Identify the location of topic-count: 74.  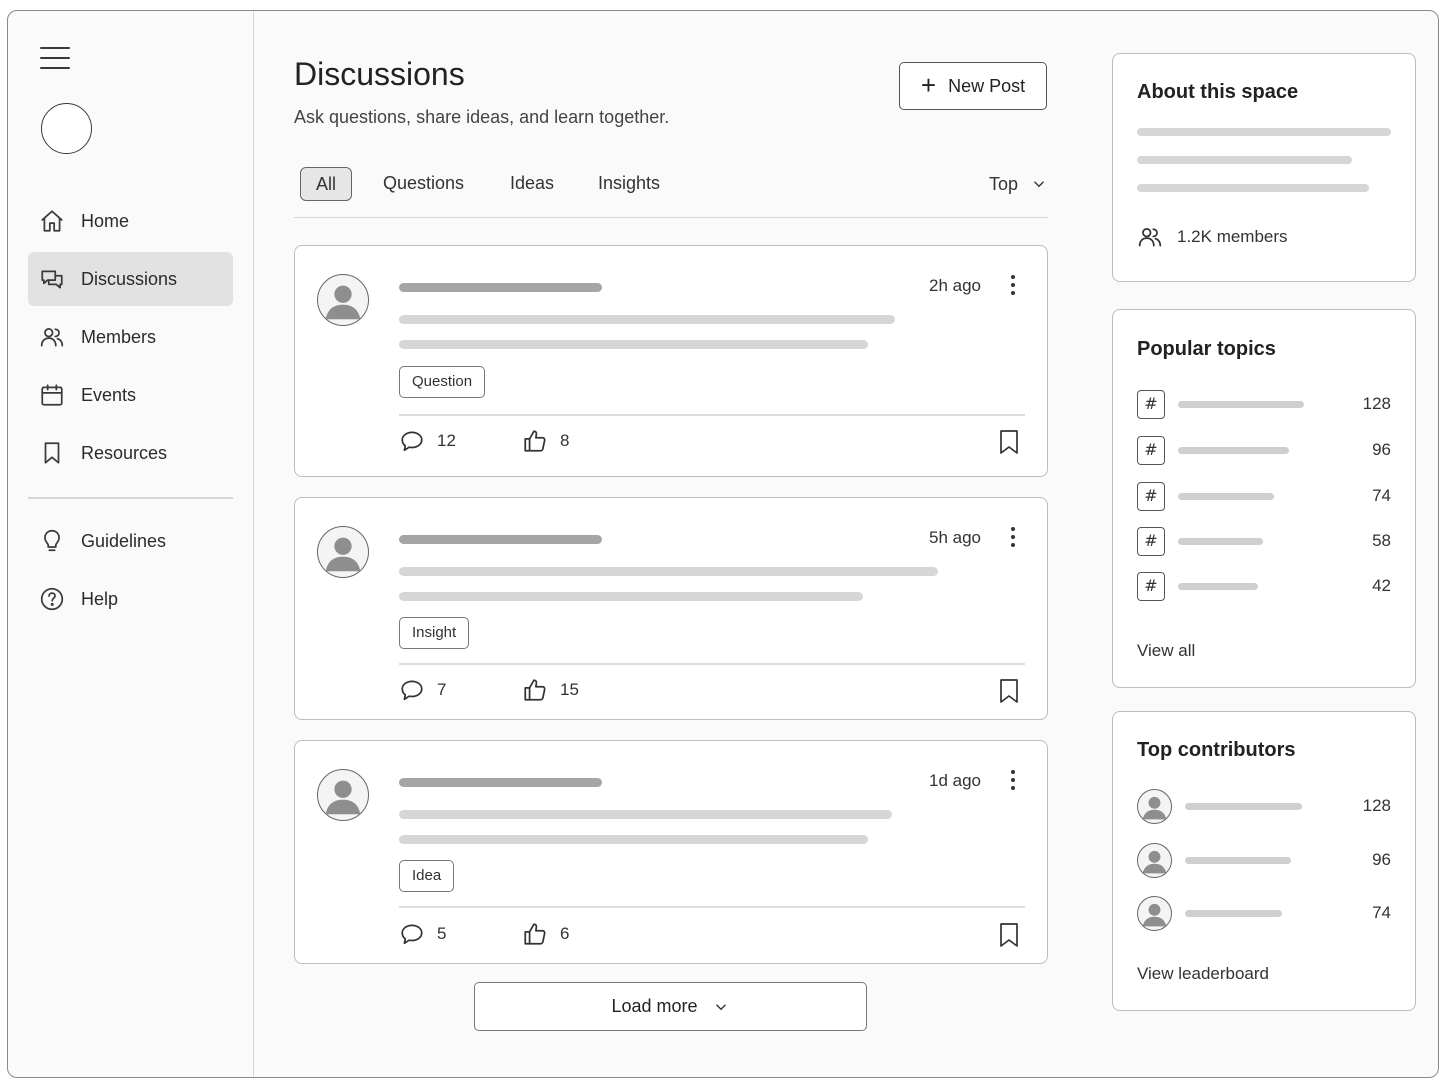
(1381, 495).